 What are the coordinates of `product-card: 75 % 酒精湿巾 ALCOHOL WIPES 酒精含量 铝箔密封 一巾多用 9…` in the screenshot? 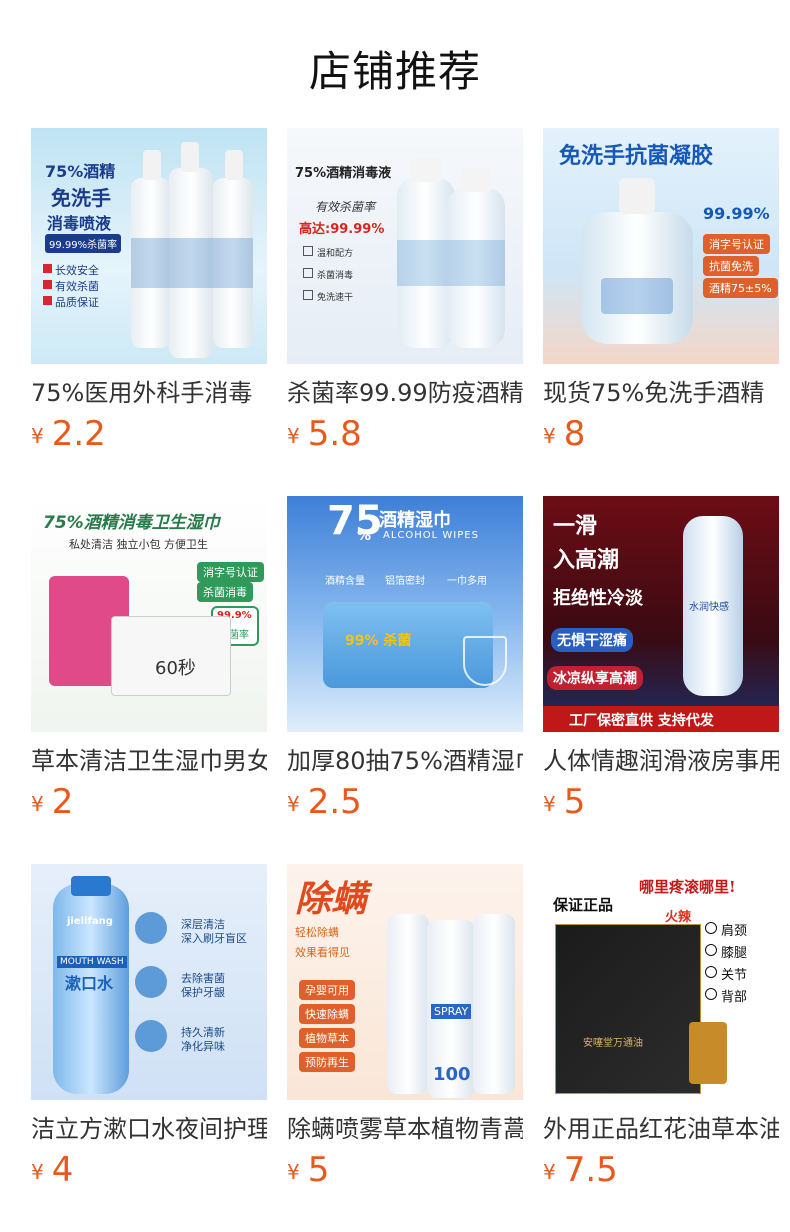 It's located at (405, 659).